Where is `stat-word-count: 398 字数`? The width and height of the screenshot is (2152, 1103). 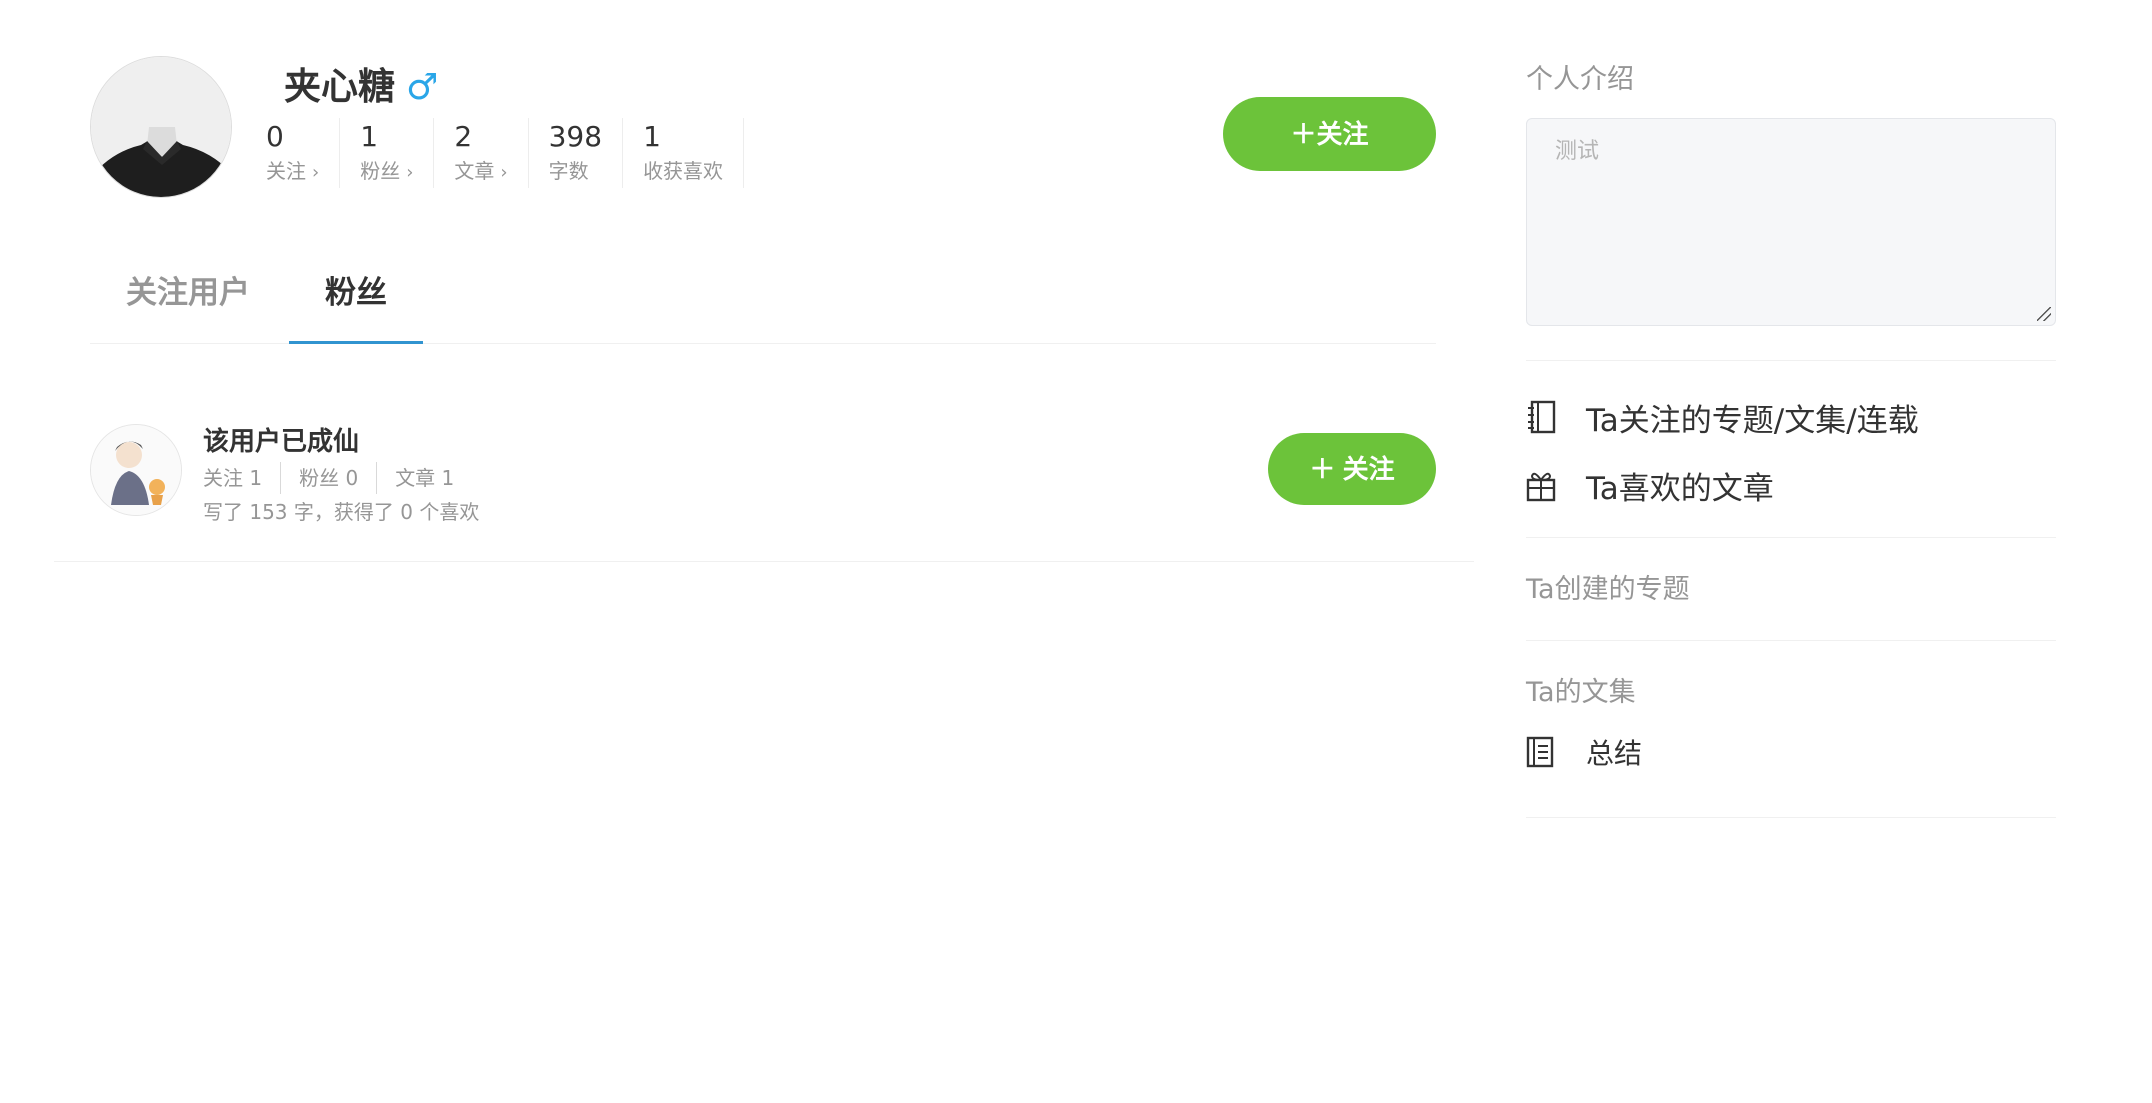 stat-word-count: 398 字数 is located at coordinates (586, 153).